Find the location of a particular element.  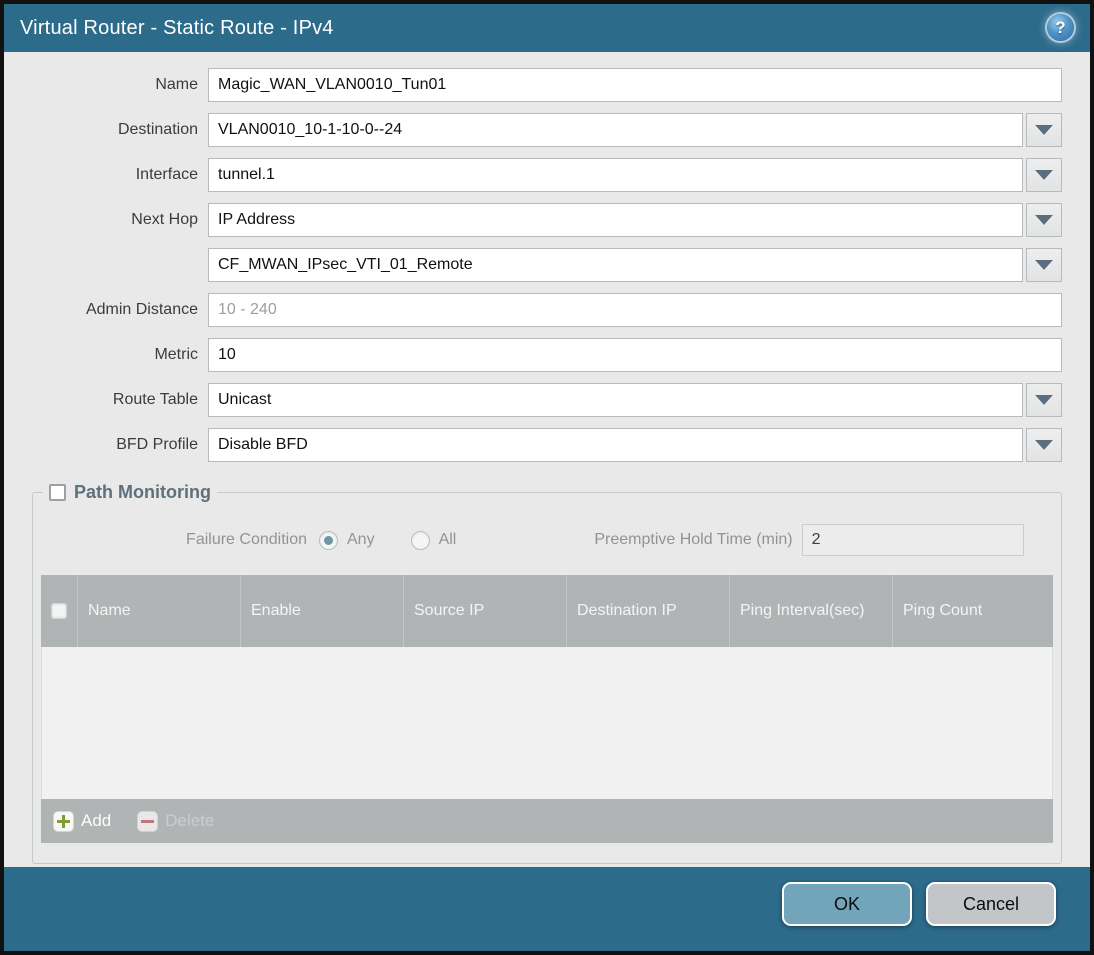

ok-button: OK is located at coordinates (847, 904).